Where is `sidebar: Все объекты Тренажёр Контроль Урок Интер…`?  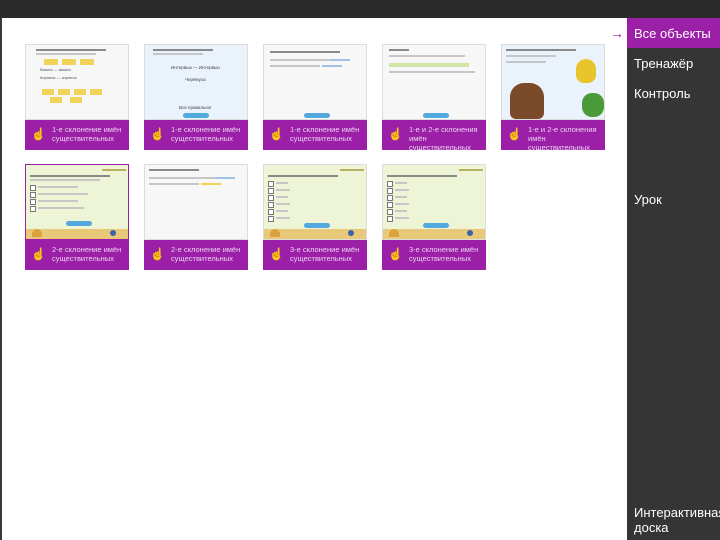
sidebar: Все объекты Тренажёр Контроль Урок Интер… is located at coordinates (673, 279).